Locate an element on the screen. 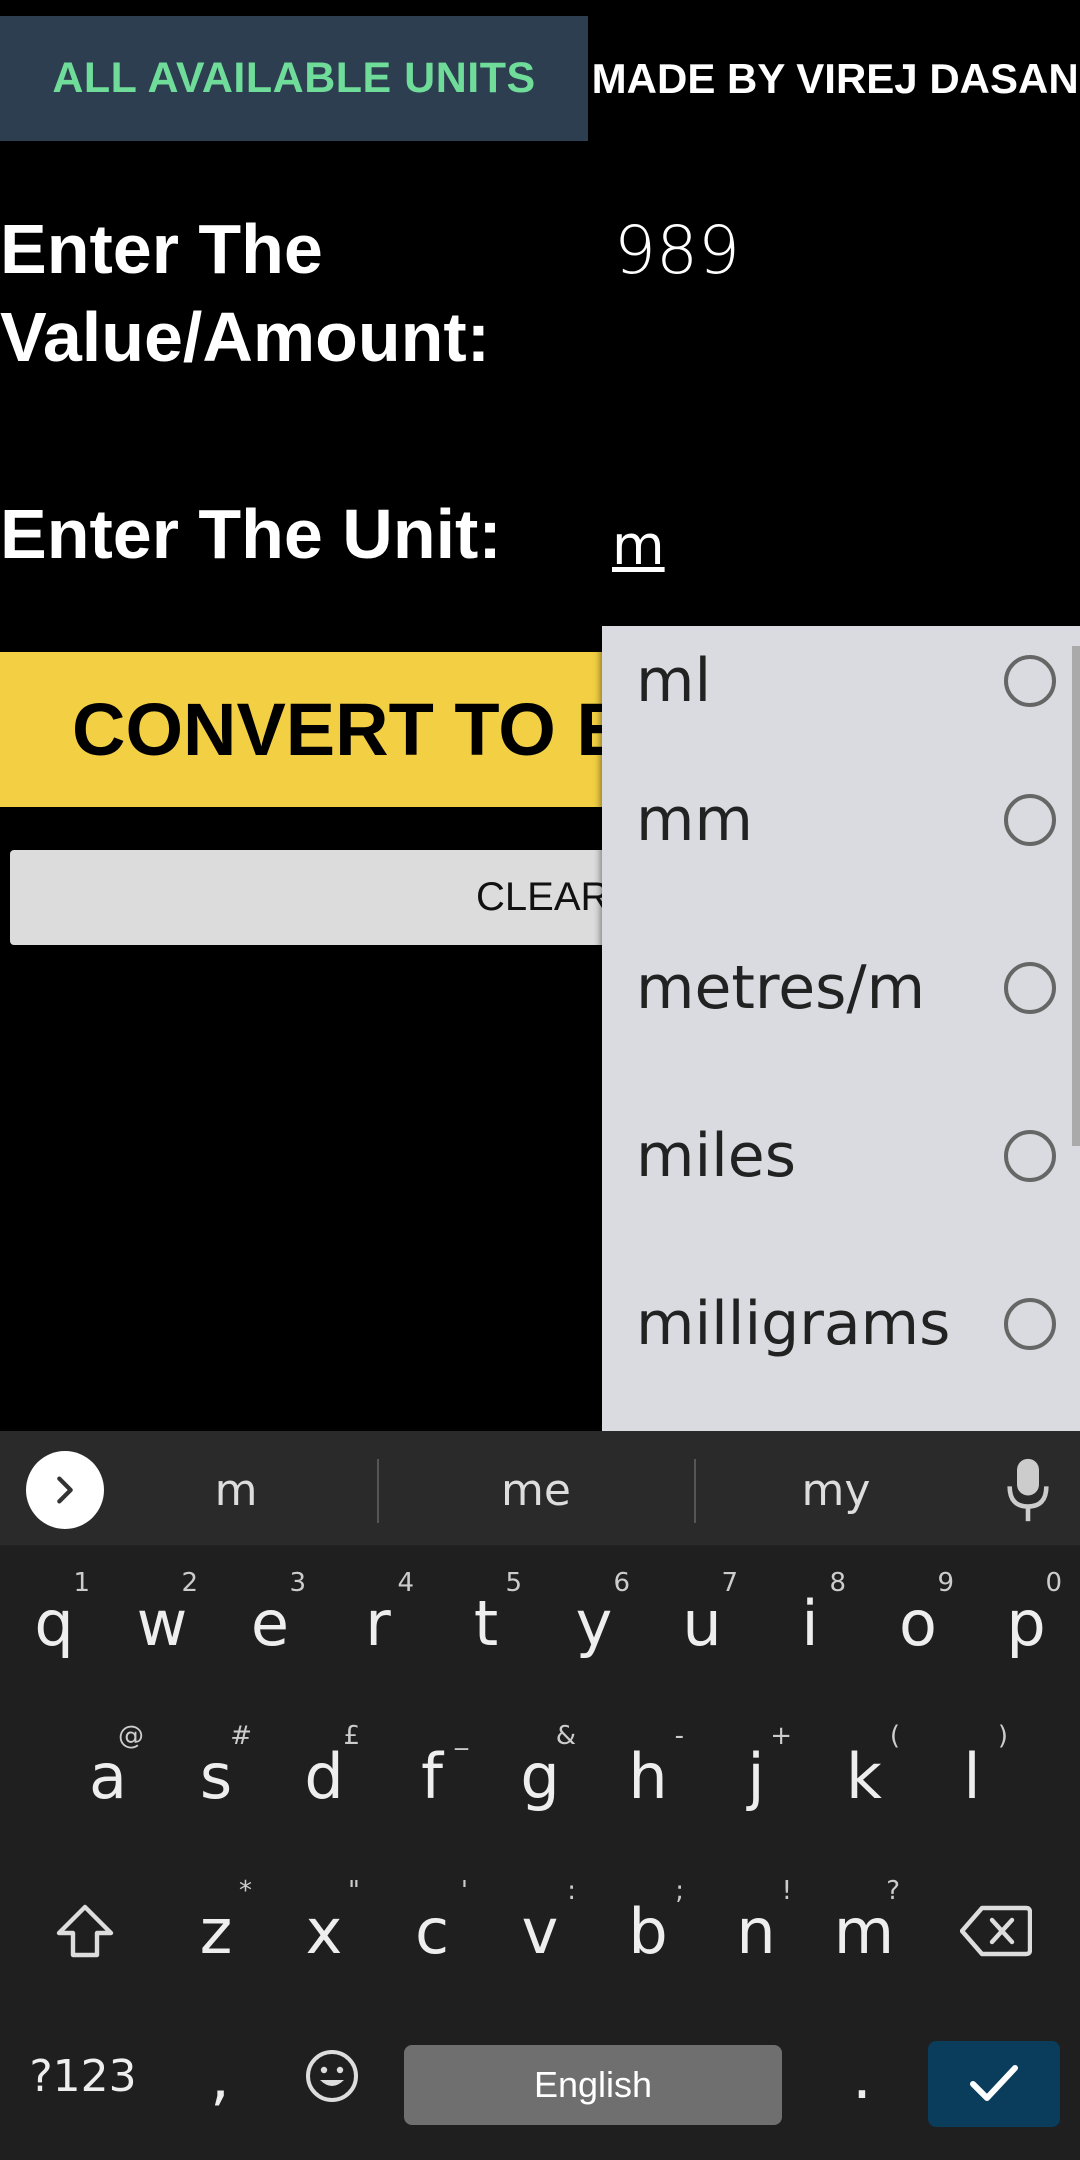 Image resolution: width=1080 pixels, height=2160 pixels. key-row-2: a @ s # d £ f _ g & h- j + k( l) is located at coordinates (540, 1776).